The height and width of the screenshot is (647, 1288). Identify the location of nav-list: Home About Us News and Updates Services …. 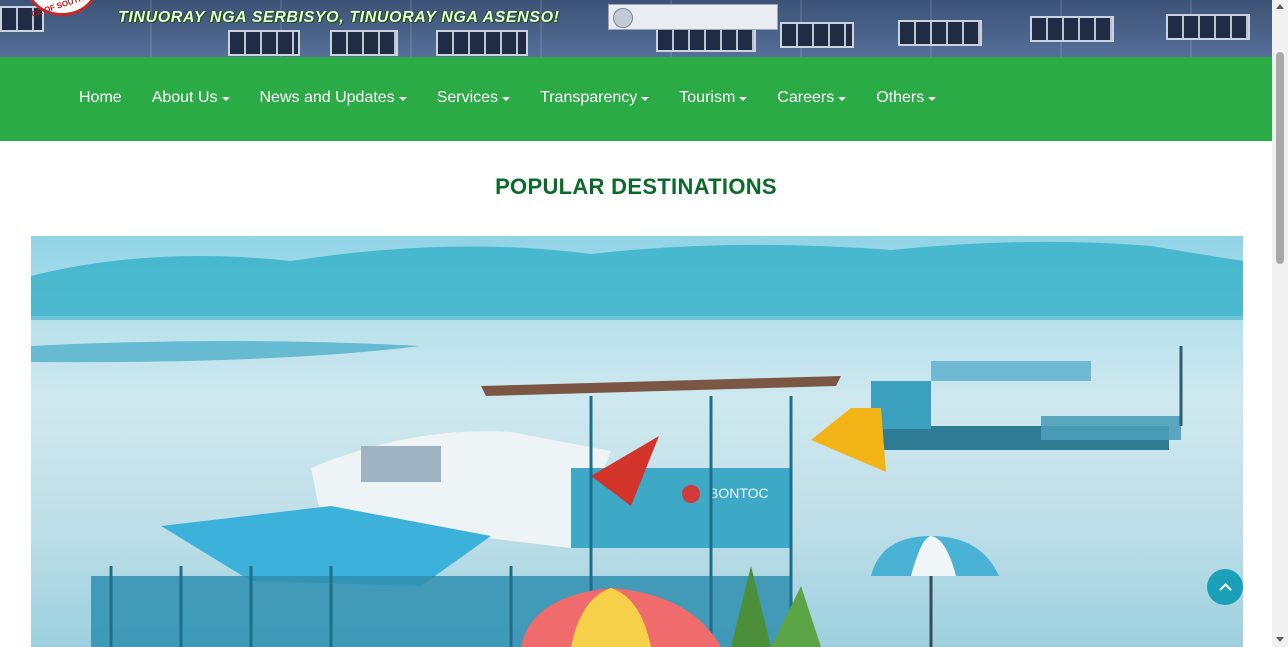
(507, 98).